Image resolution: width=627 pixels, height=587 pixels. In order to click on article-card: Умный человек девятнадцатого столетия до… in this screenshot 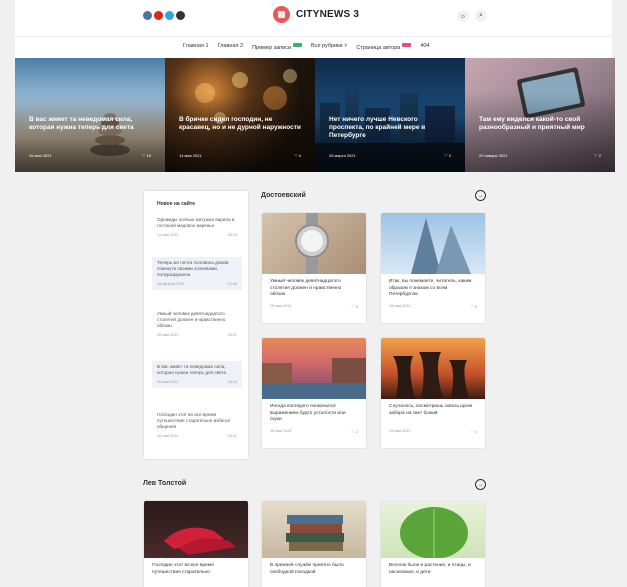, I will do `click(314, 268)`.